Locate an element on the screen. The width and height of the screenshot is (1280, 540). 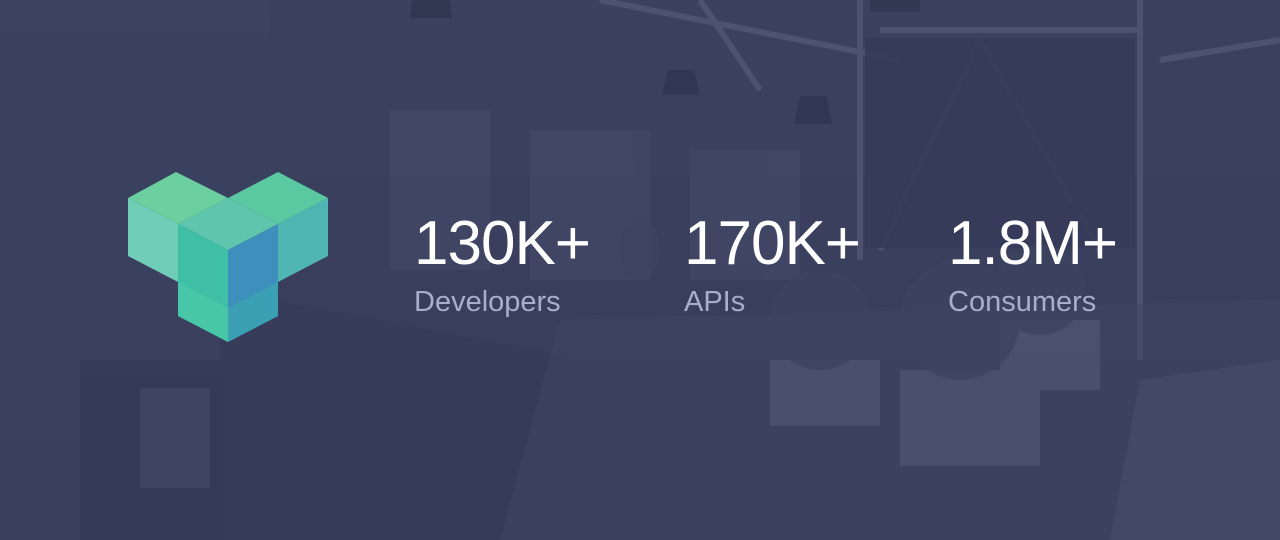
stat-apis: 170K+ APIs is located at coordinates (772, 264).